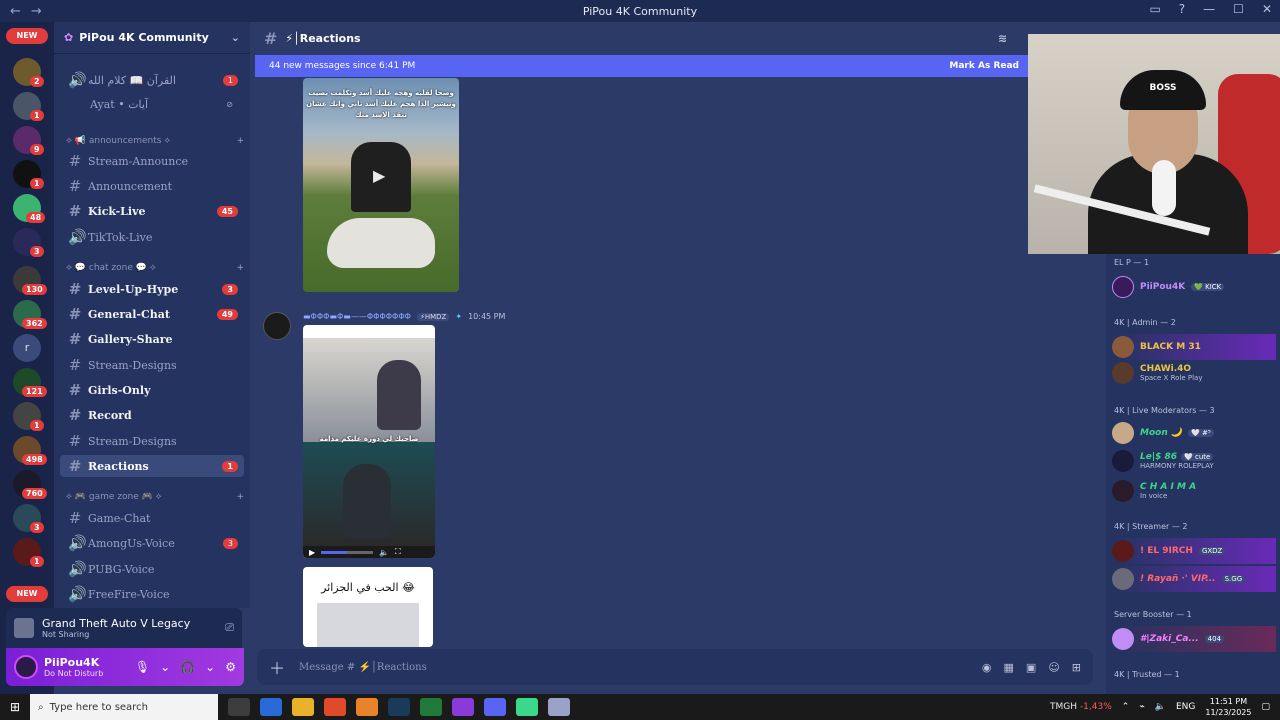 The width and height of the screenshot is (1280, 720). Describe the element at coordinates (1194, 579) in the screenshot. I see `member-item: ! Rayañ ·' VIP... S.GG` at that location.